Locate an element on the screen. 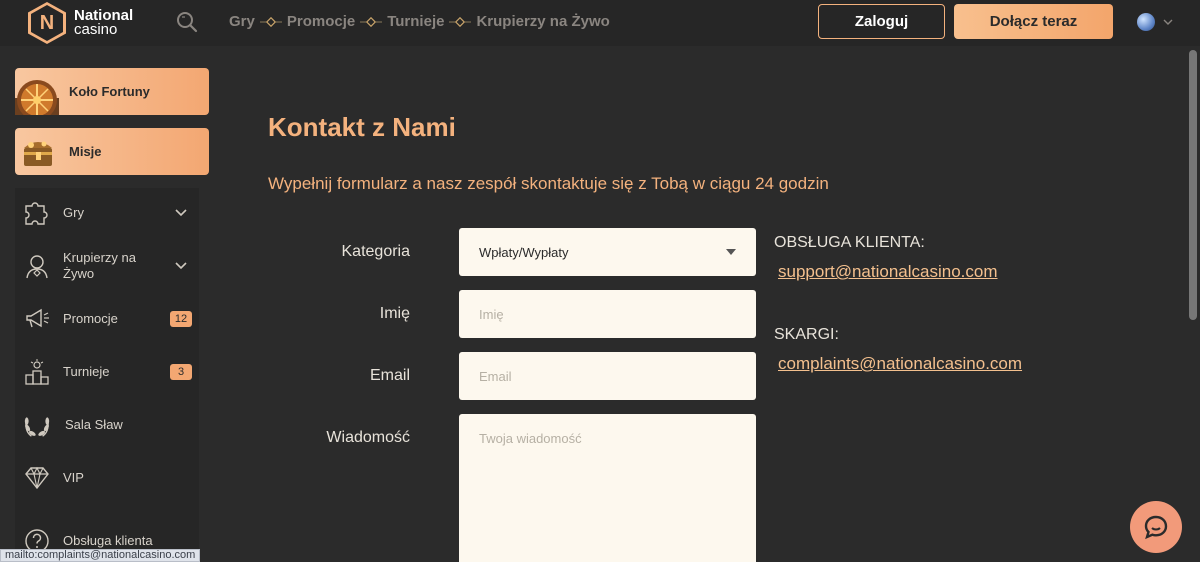 Image resolution: width=1200 pixels, height=562 pixels. megaphone-icon is located at coordinates (37, 319).